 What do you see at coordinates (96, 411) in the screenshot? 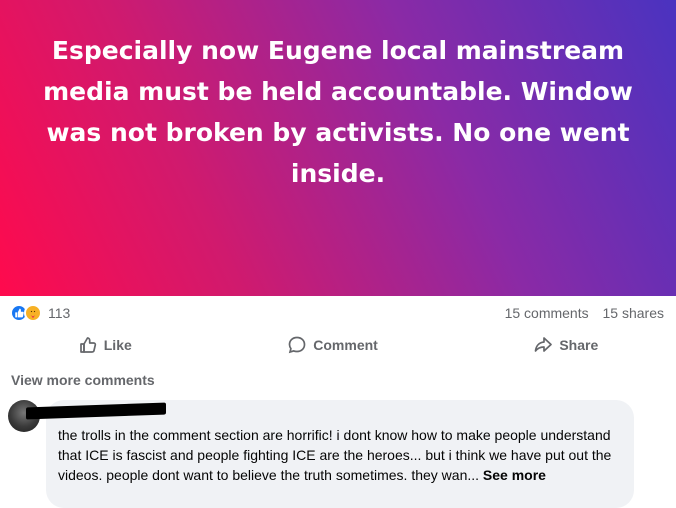
I see `redacted-commenter-name` at bounding box center [96, 411].